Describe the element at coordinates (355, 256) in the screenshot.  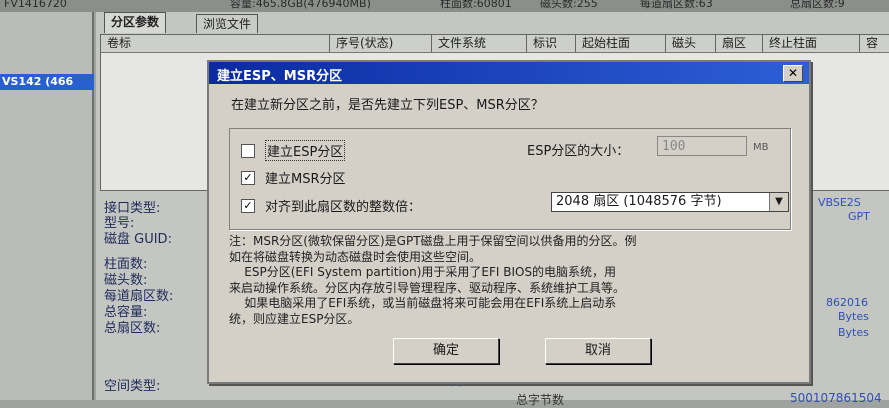
I see `note-line: 如在将磁盘转换为动态磁盘时会使用这些空间。` at that location.